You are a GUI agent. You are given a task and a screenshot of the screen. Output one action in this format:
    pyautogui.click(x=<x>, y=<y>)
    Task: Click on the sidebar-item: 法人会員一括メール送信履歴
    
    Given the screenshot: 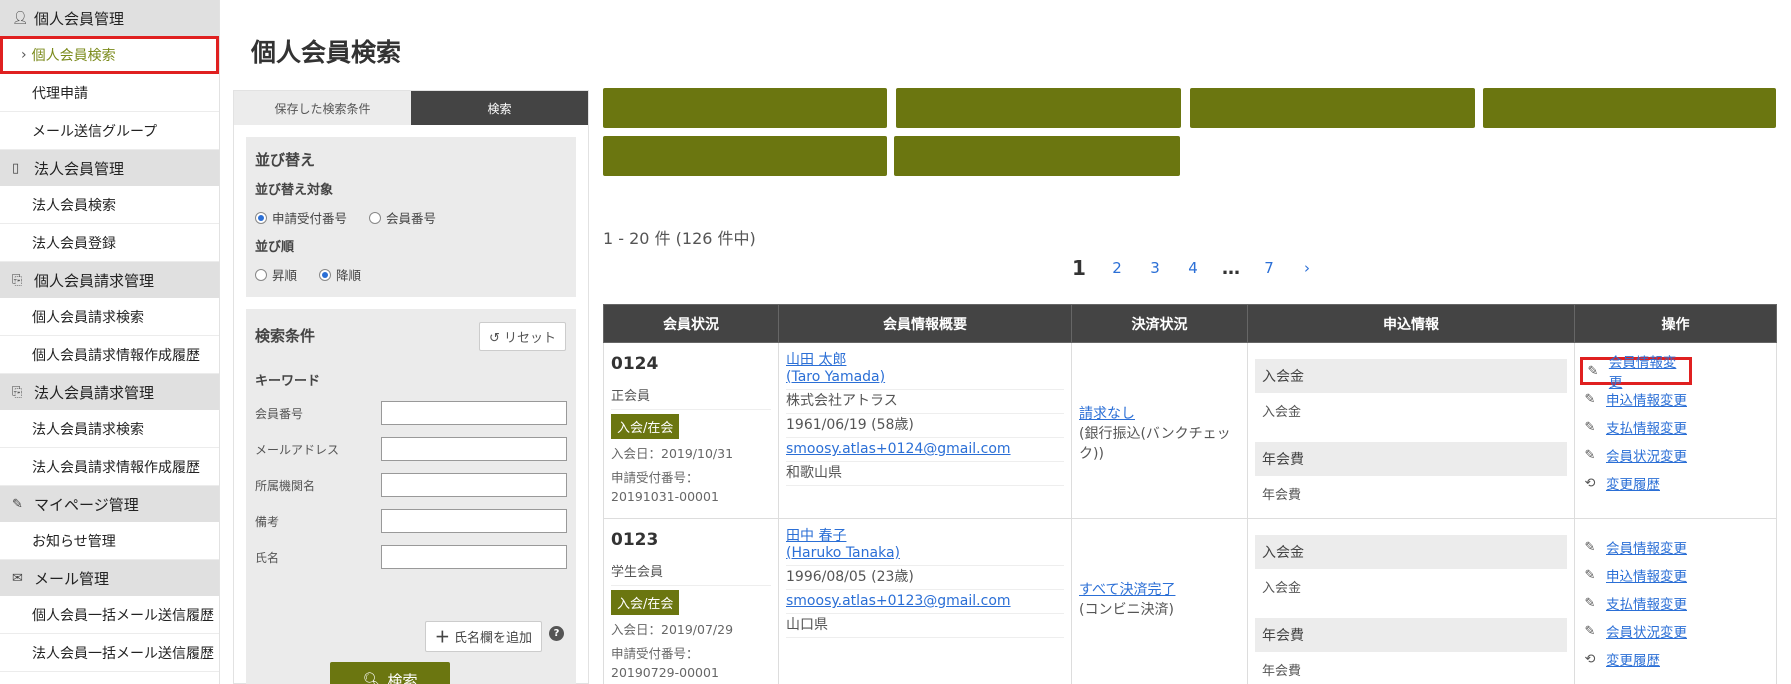 What is the action you would take?
    pyautogui.click(x=109, y=653)
    